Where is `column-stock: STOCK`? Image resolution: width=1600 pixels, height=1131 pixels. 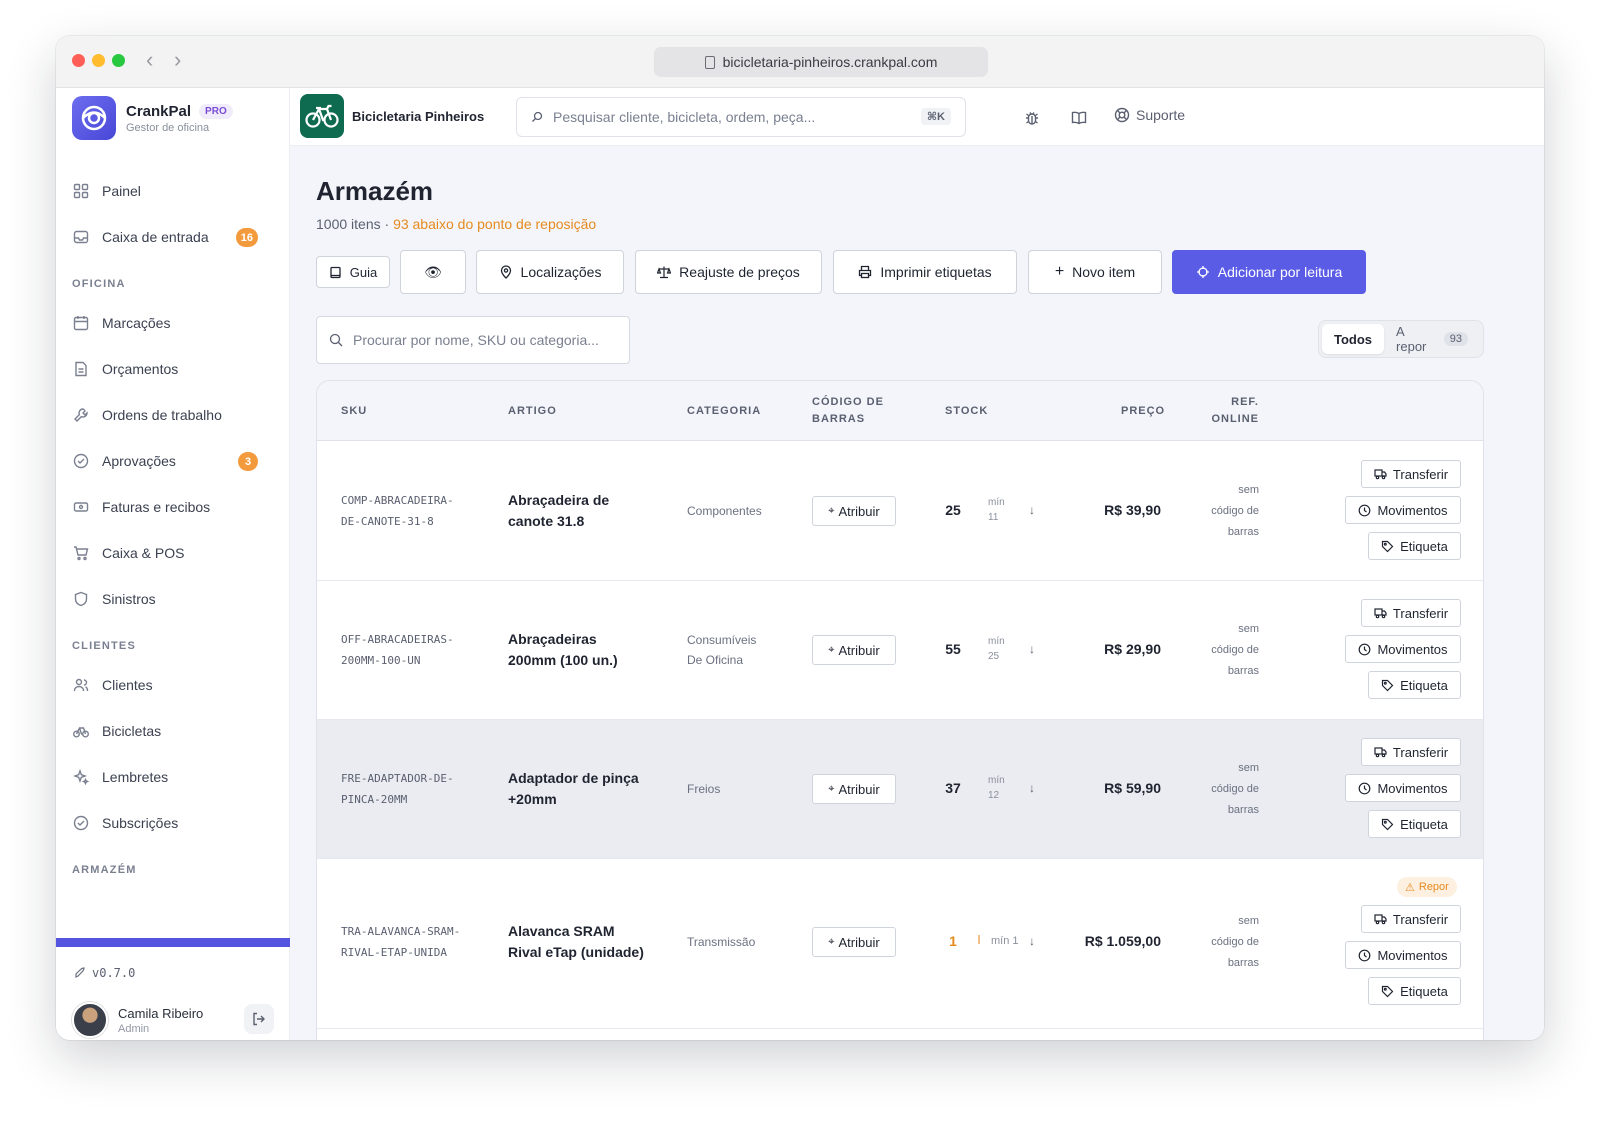
column-stock: STOCK is located at coordinates (966, 411).